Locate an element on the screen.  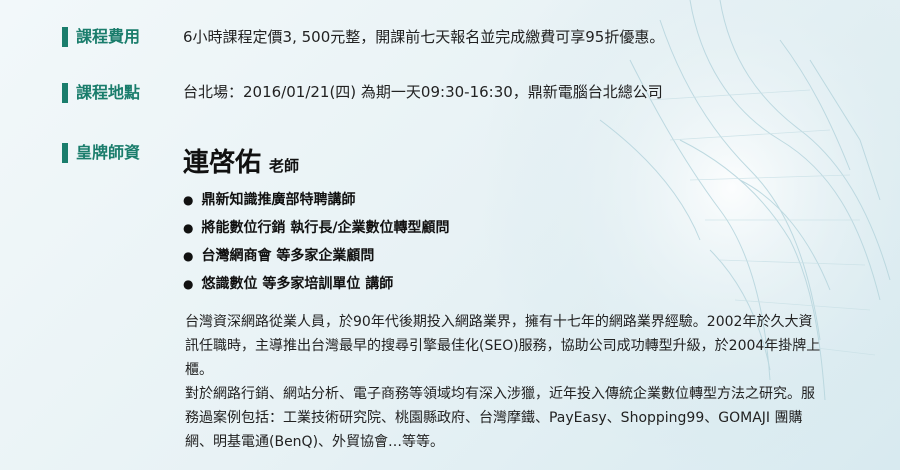
role-item: 鼎新知識推廣部特聘講師 is located at coordinates (316, 200).